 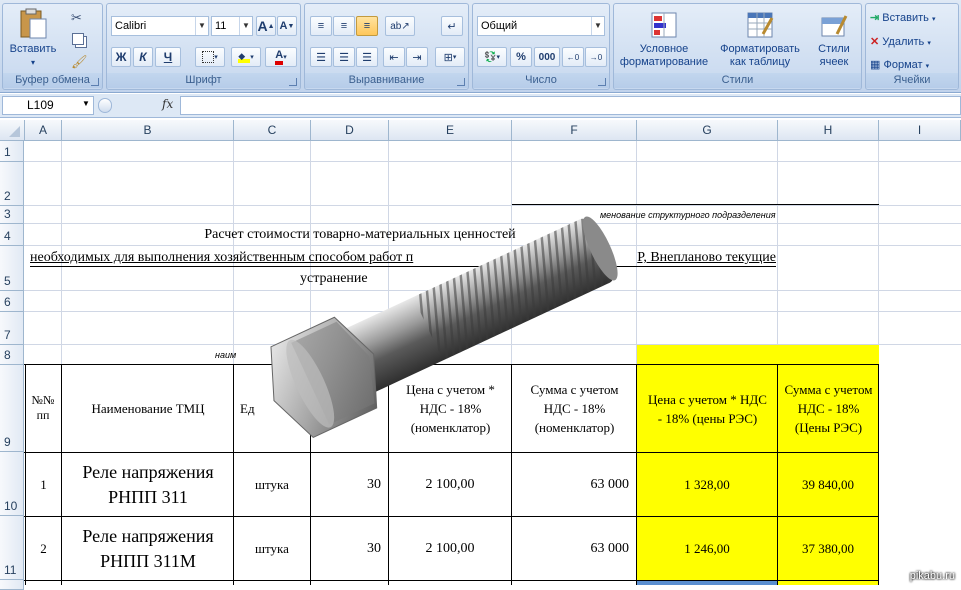 What do you see at coordinates (875, 65) in the screenshot?
I see `format-cells-icon: ▦` at bounding box center [875, 65].